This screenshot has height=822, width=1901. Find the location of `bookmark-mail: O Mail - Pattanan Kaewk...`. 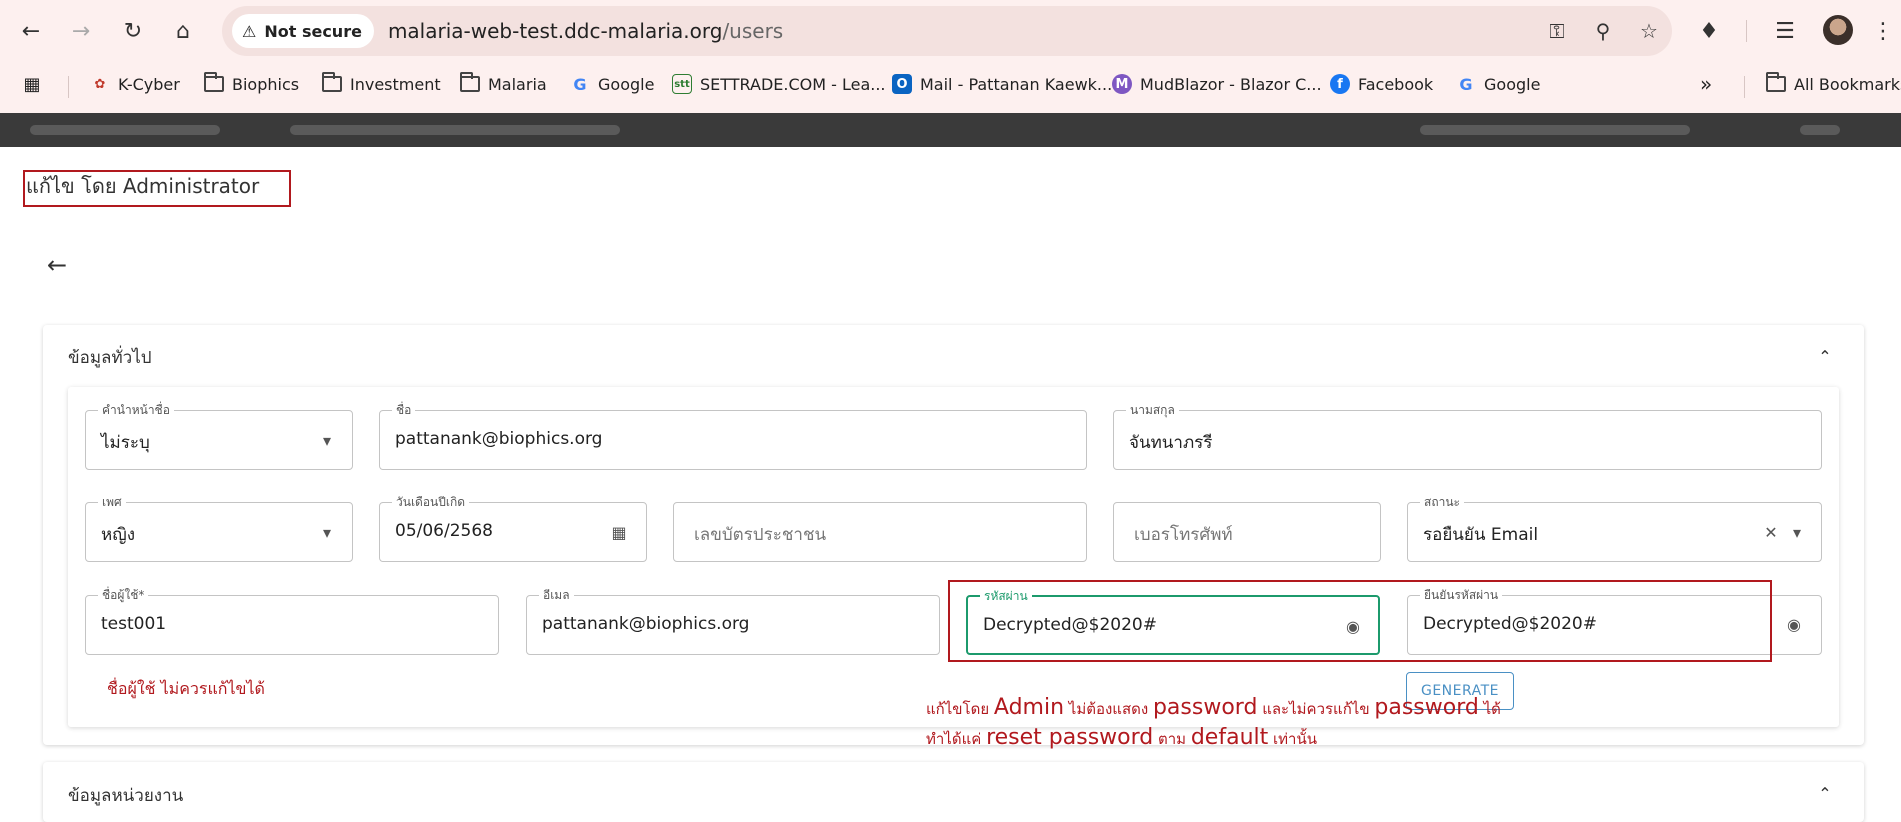

bookmark-mail: O Mail - Pattanan Kaewk... is located at coordinates (1002, 84).